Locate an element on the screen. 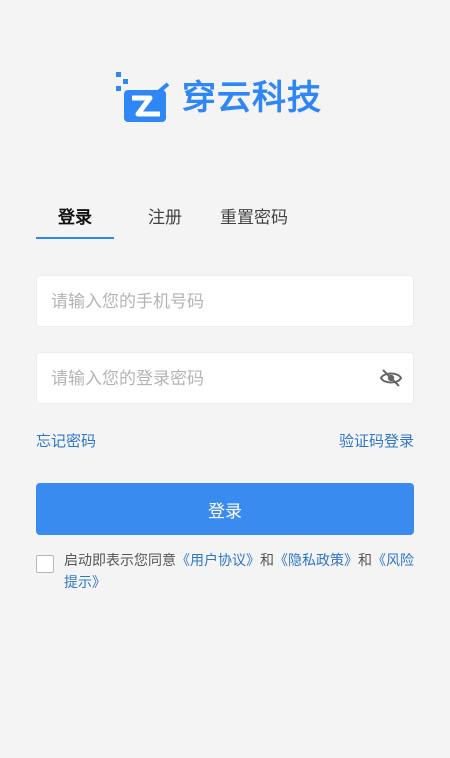 This screenshot has width=450, height=758. forgot-password-link: 忘记密码 is located at coordinates (66, 440).